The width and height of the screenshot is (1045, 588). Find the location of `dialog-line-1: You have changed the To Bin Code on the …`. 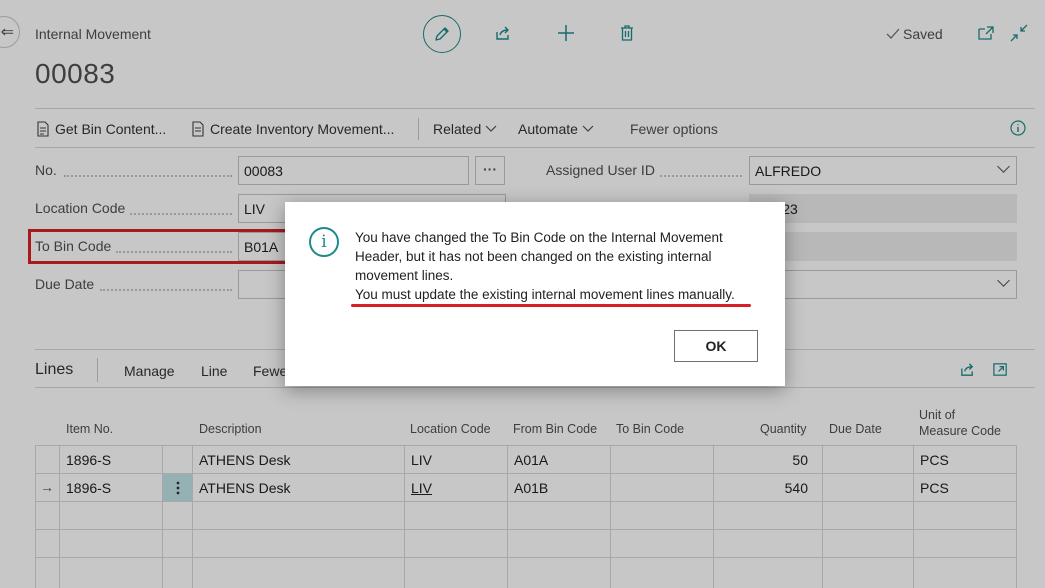

dialog-line-1: You have changed the To Bin Code on the … is located at coordinates (539, 237).